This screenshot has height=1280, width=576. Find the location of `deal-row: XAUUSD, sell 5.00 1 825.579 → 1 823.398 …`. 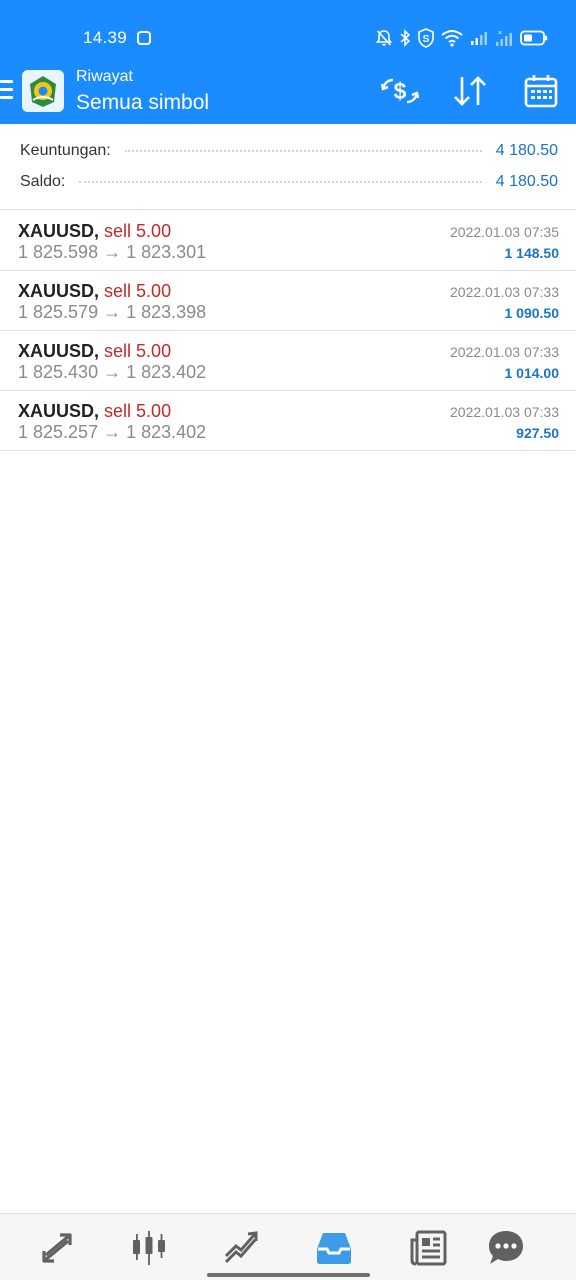

deal-row: XAUUSD, sell 5.00 1 825.579 → 1 823.398 … is located at coordinates (288, 301).